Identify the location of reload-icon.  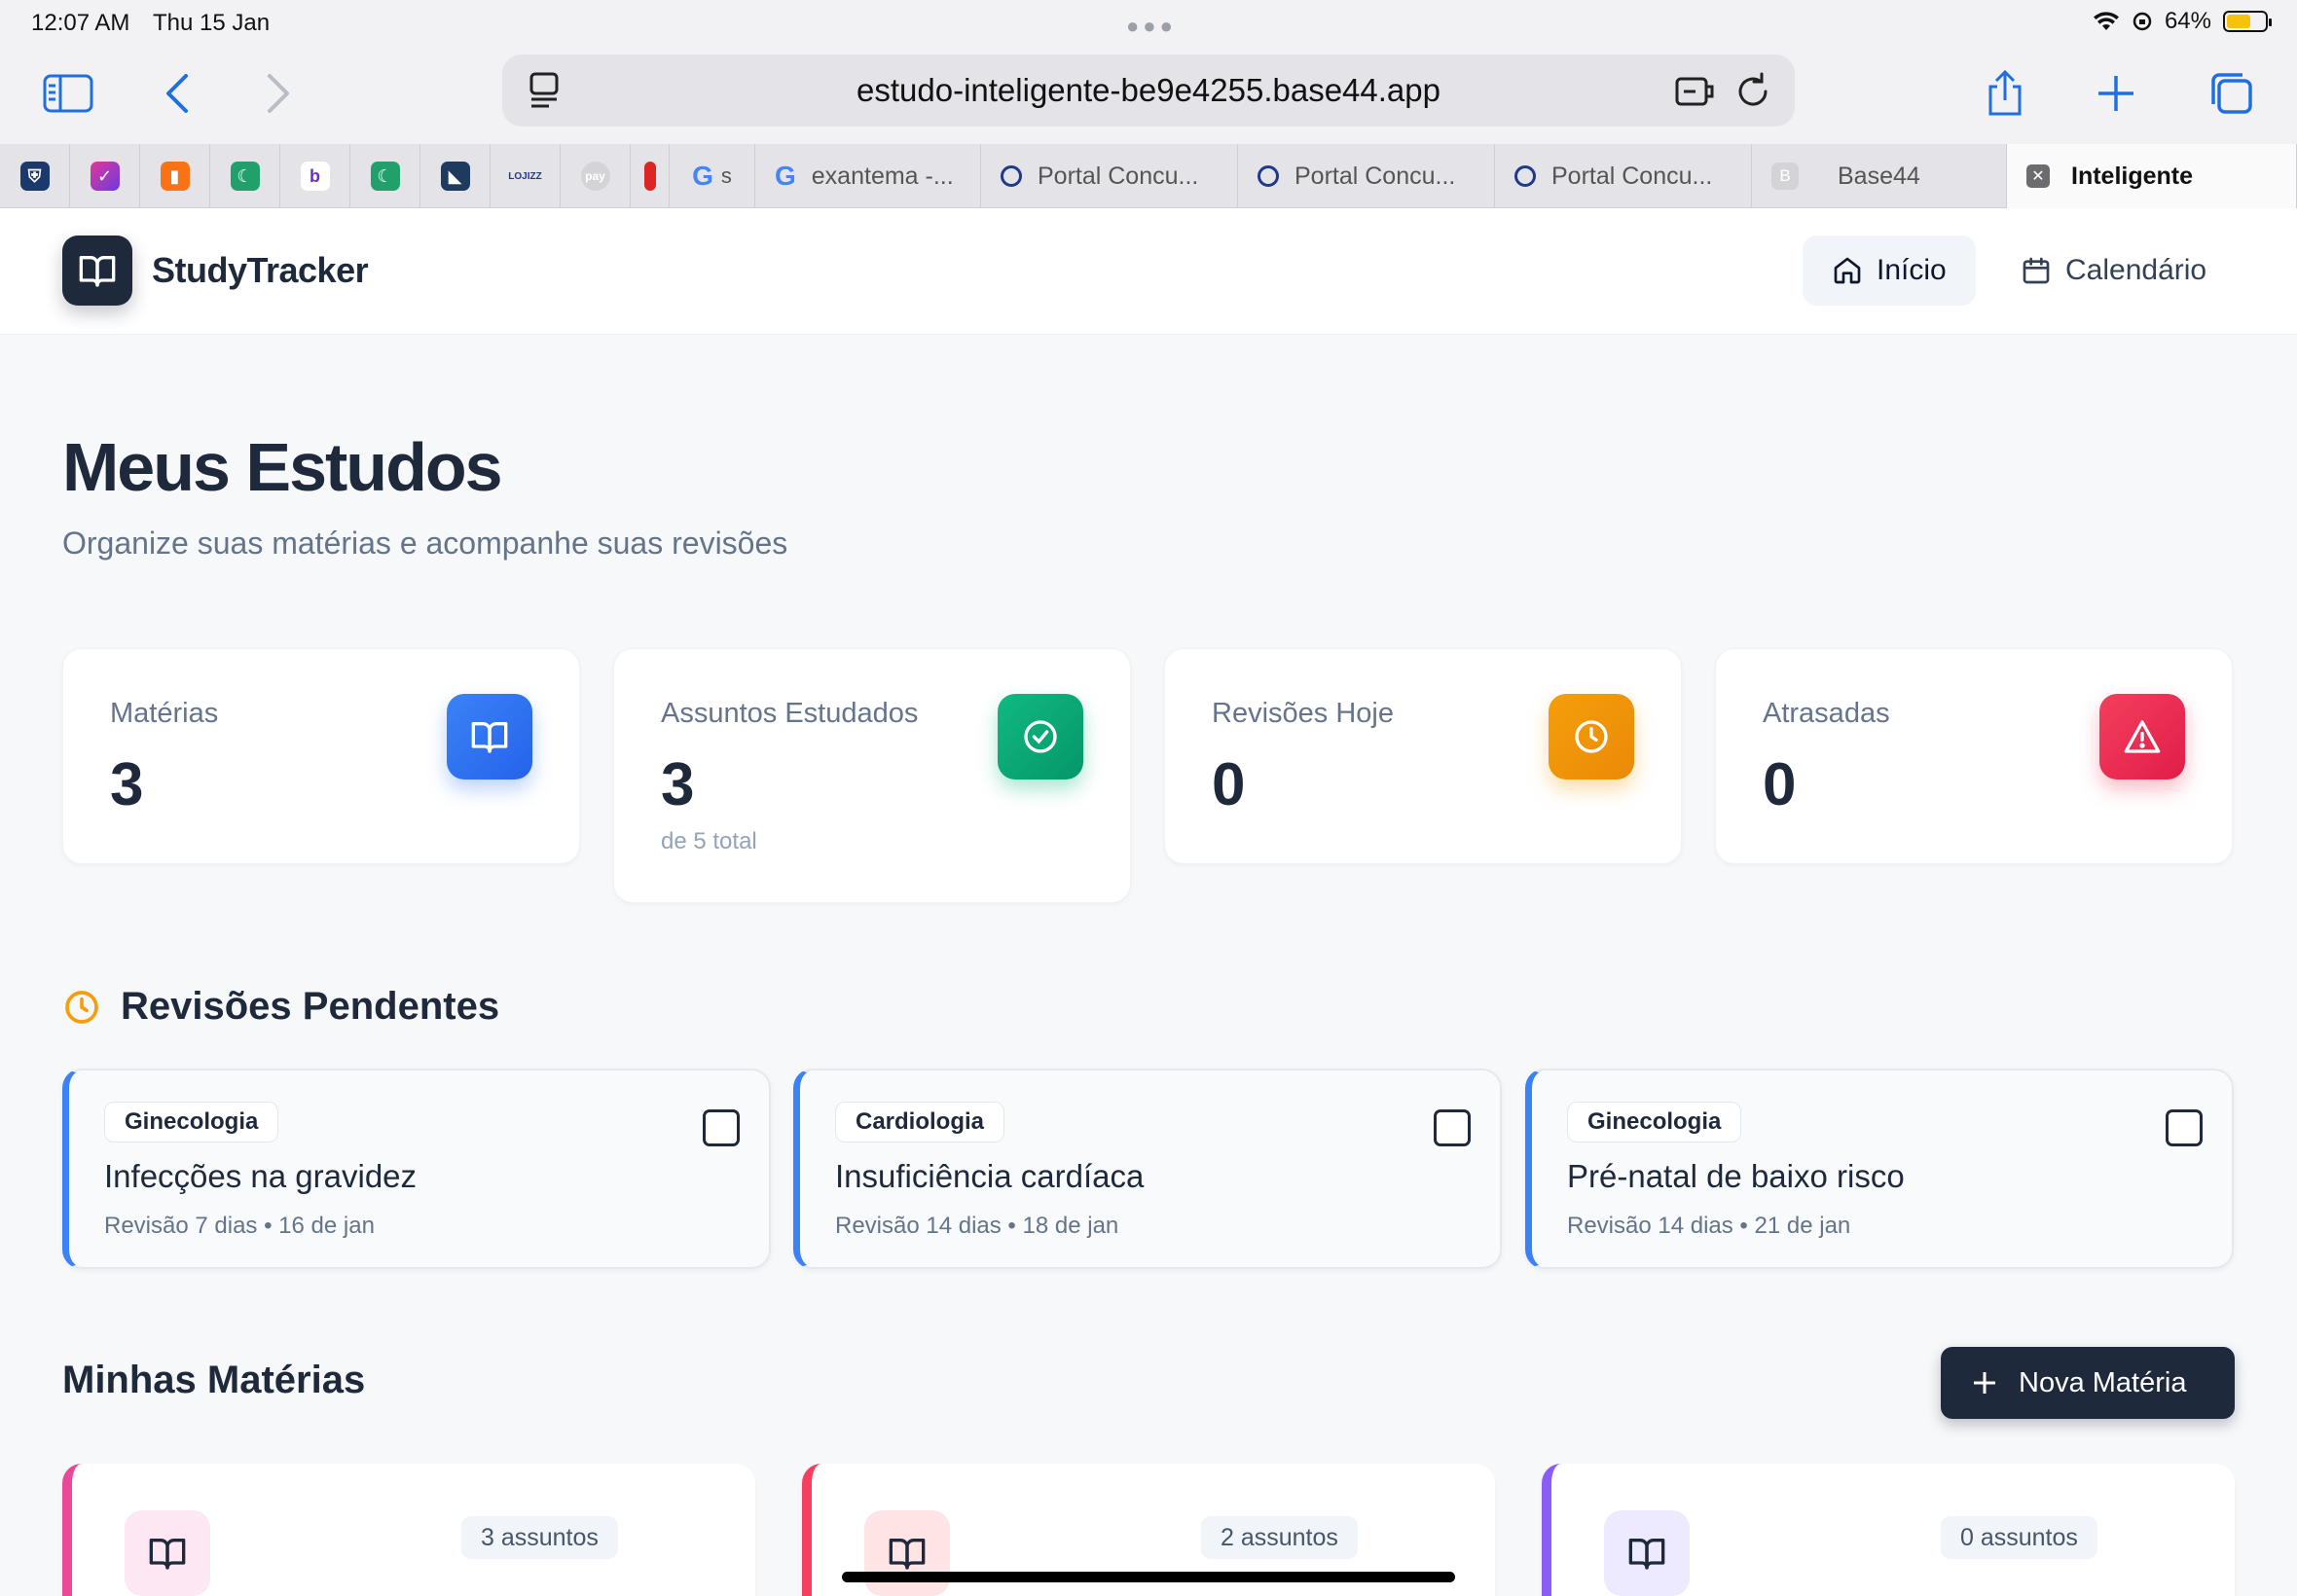
(1752, 90).